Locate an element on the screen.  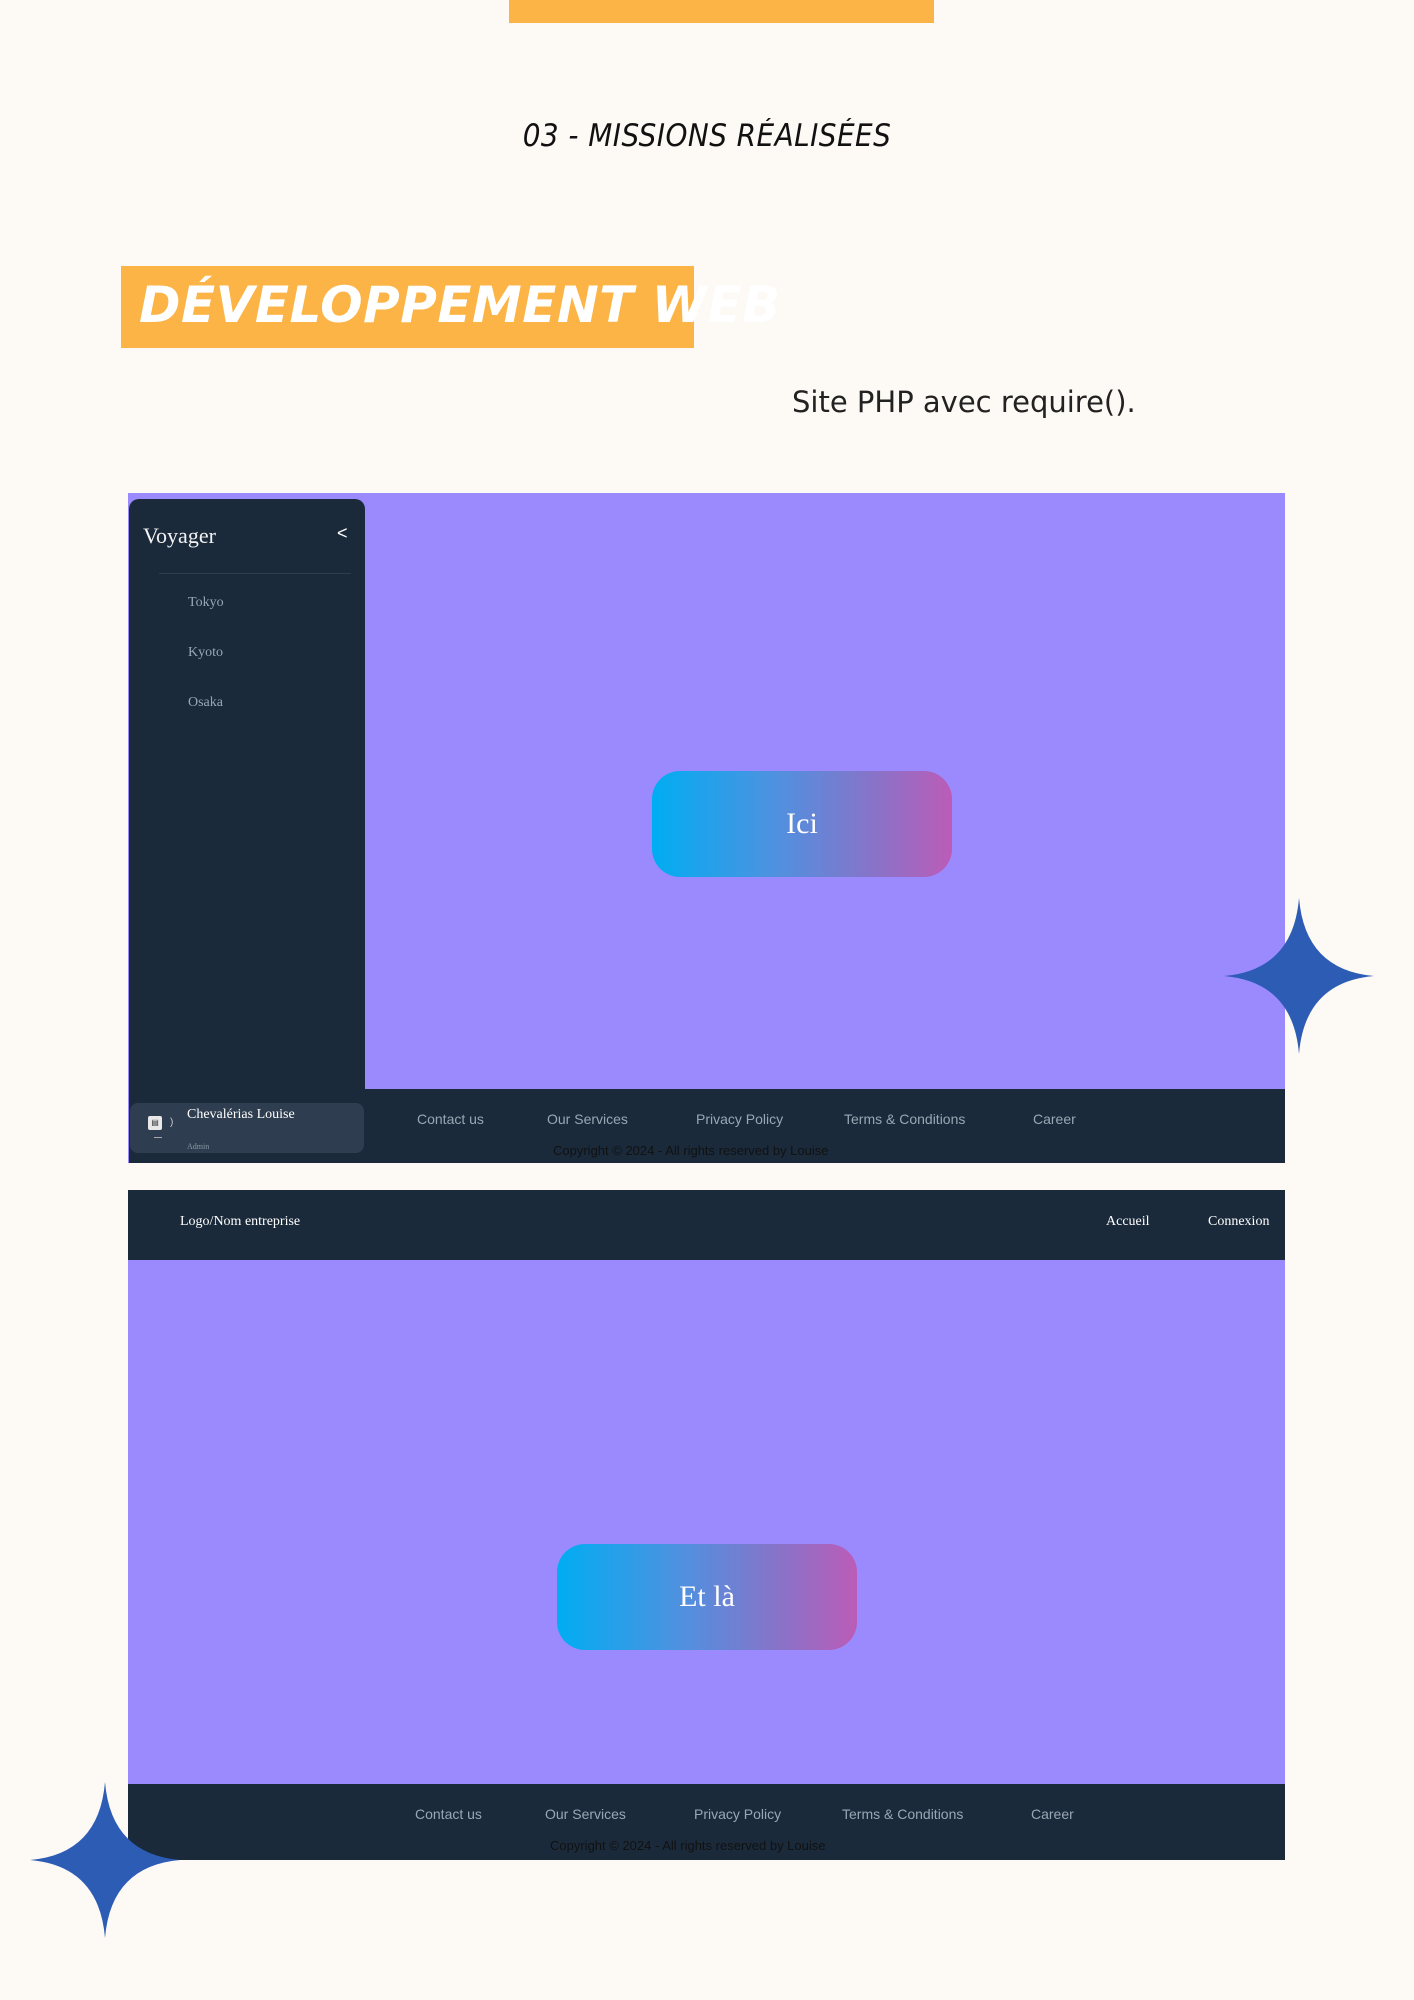
description-text: Site PHP avec require(). is located at coordinates (964, 402).